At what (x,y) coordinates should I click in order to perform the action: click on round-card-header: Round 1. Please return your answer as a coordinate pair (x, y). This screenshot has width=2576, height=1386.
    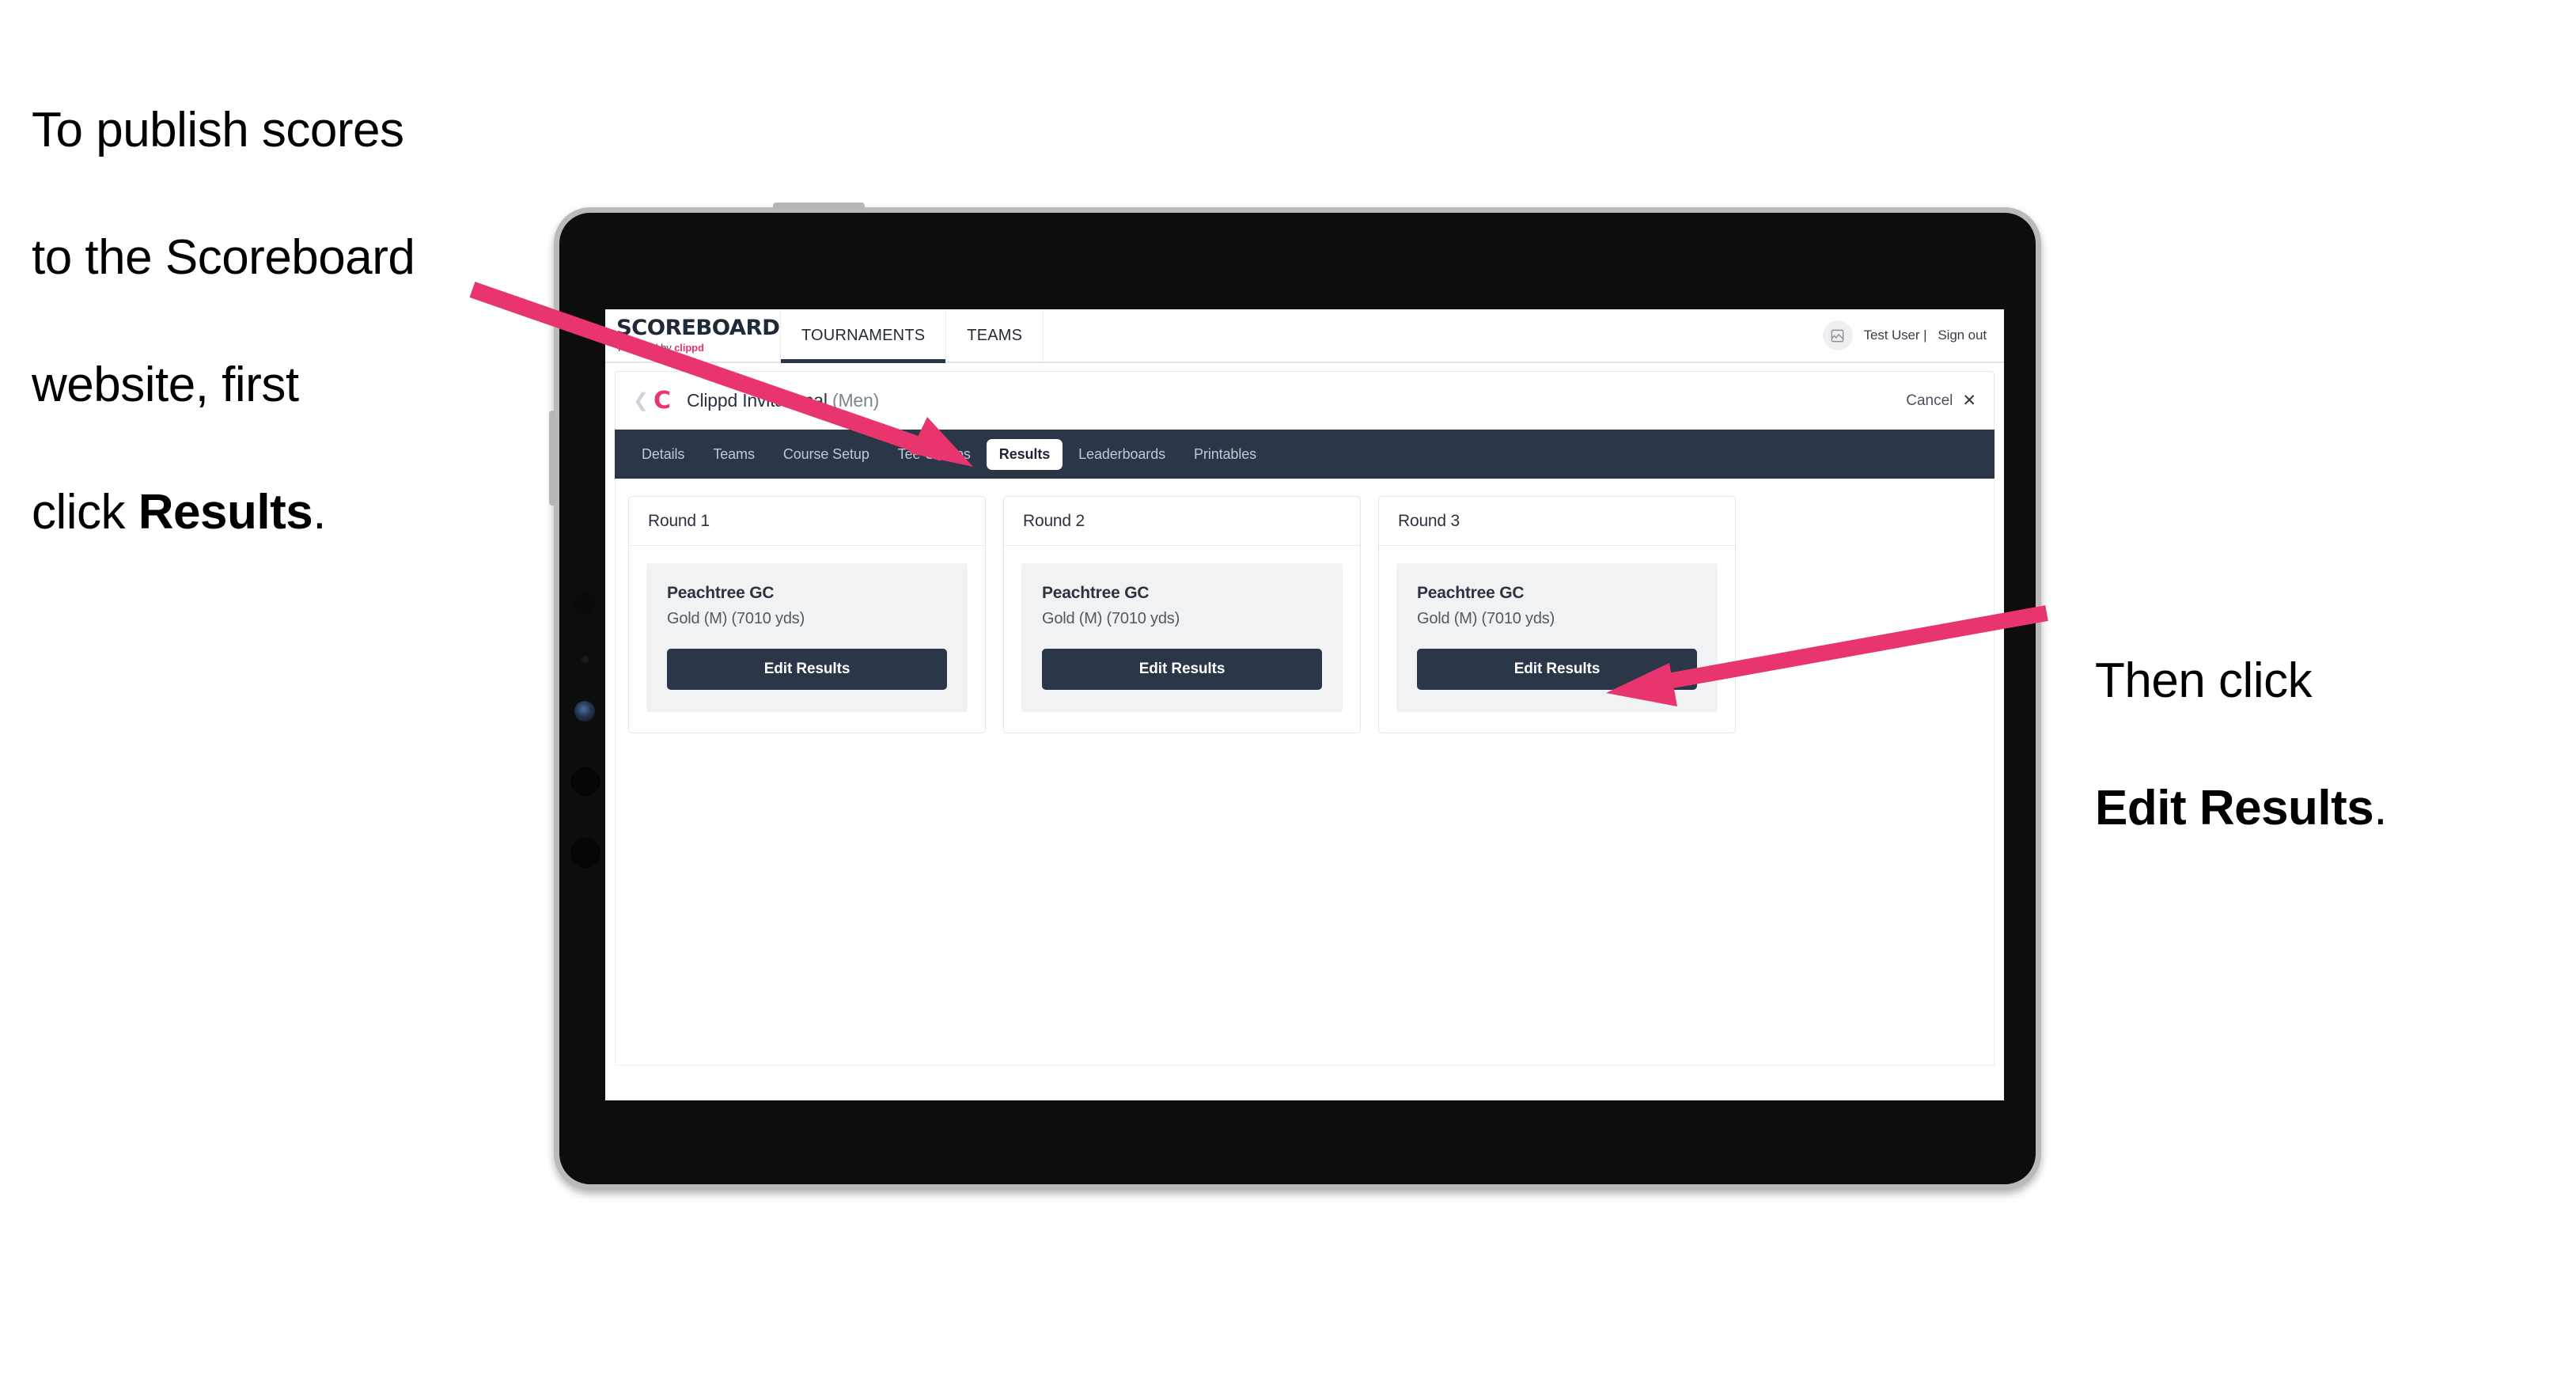
    Looking at the image, I should click on (807, 522).